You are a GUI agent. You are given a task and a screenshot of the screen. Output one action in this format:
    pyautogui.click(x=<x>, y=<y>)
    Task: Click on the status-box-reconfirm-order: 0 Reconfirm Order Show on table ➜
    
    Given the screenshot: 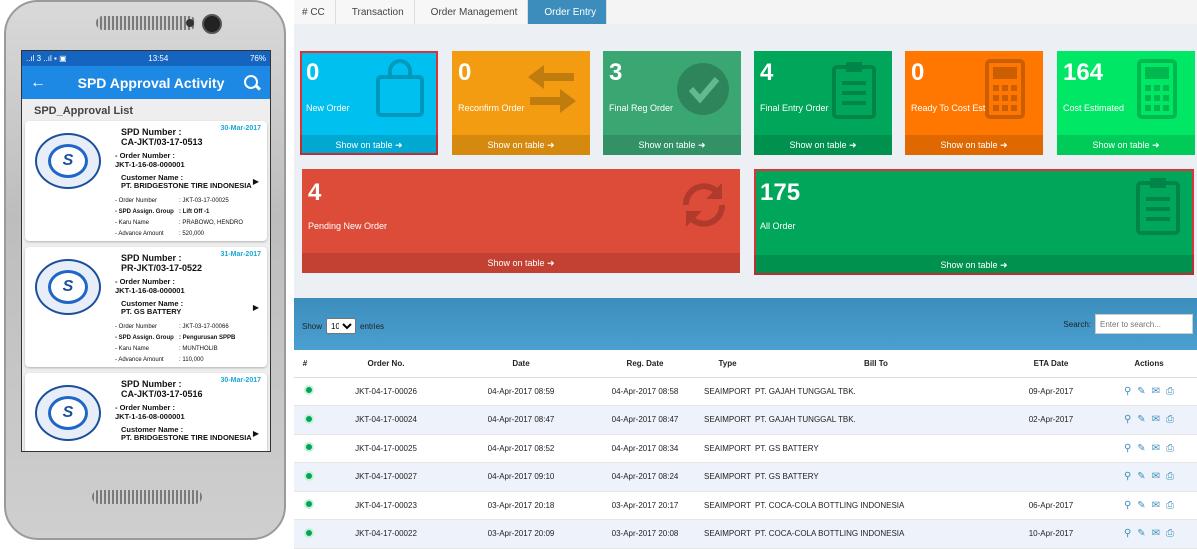 What is the action you would take?
    pyautogui.click(x=521, y=103)
    